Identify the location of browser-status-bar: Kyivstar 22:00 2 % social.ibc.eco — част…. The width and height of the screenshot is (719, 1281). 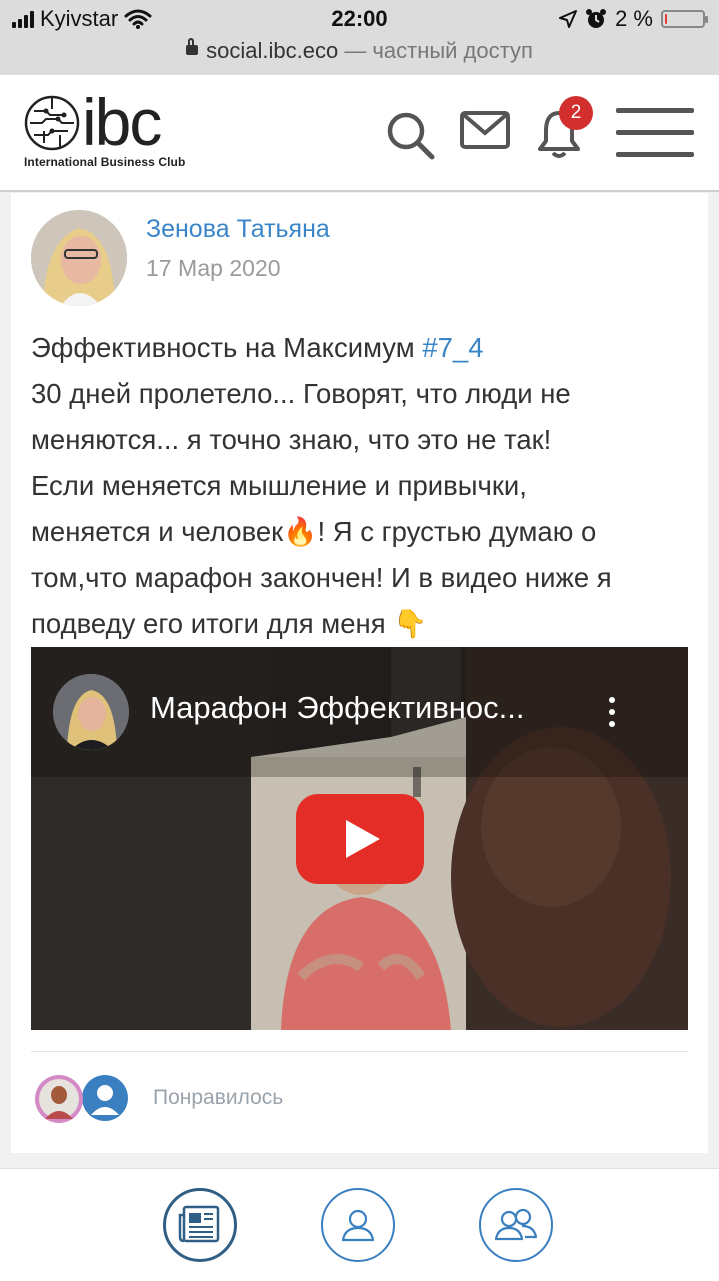
(359, 37).